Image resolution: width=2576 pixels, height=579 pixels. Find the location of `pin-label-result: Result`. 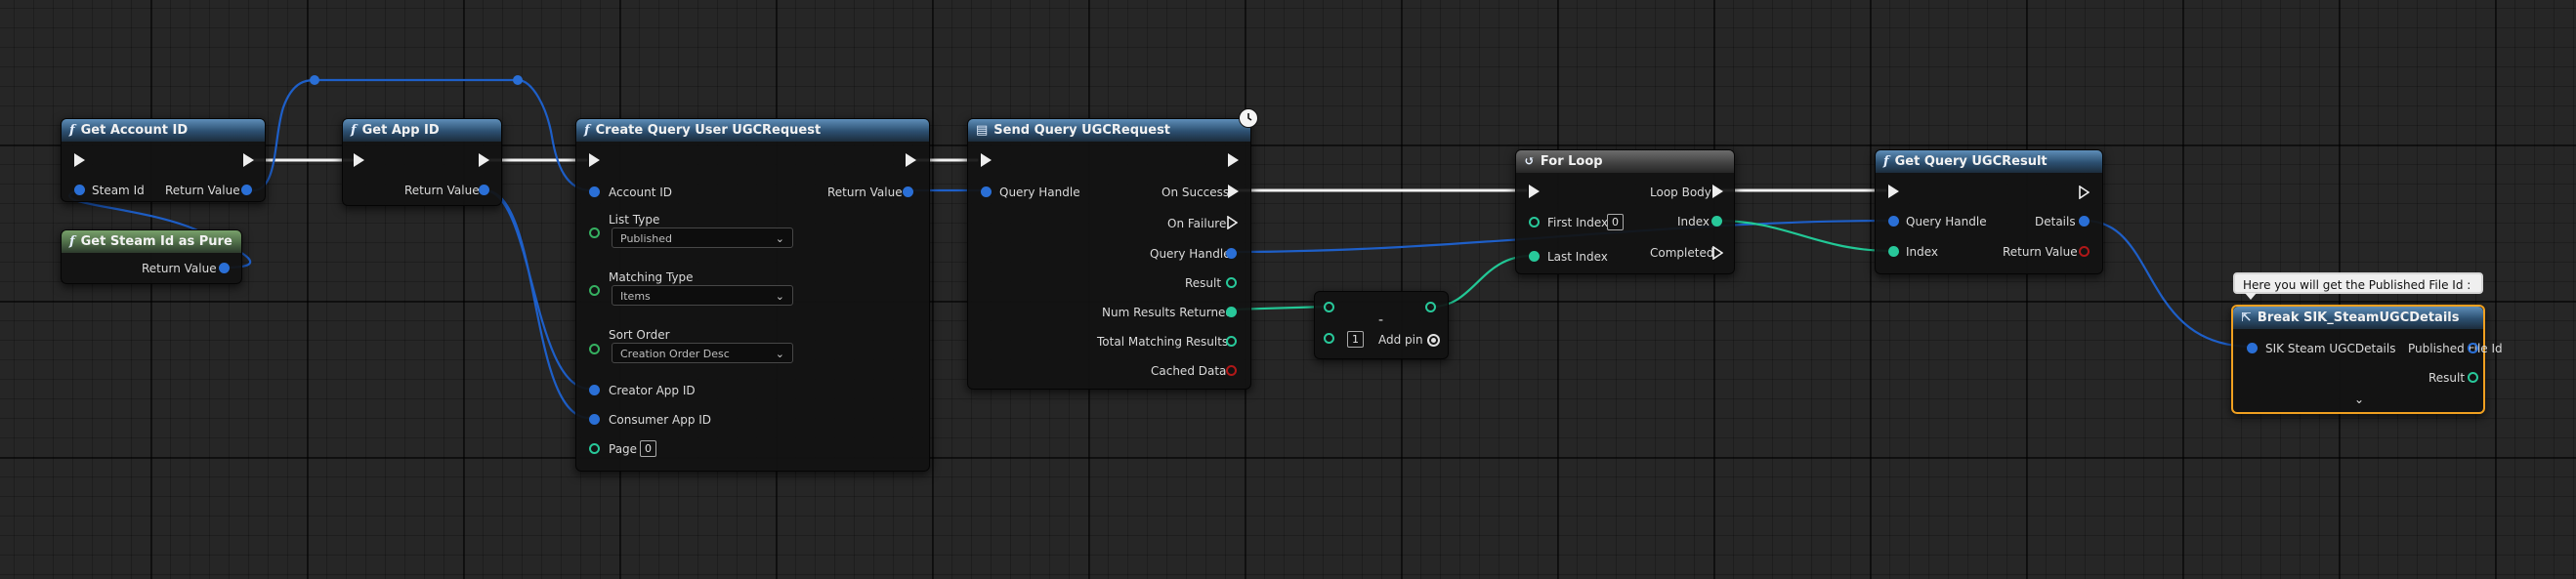

pin-label-result: Result is located at coordinates (1203, 283).